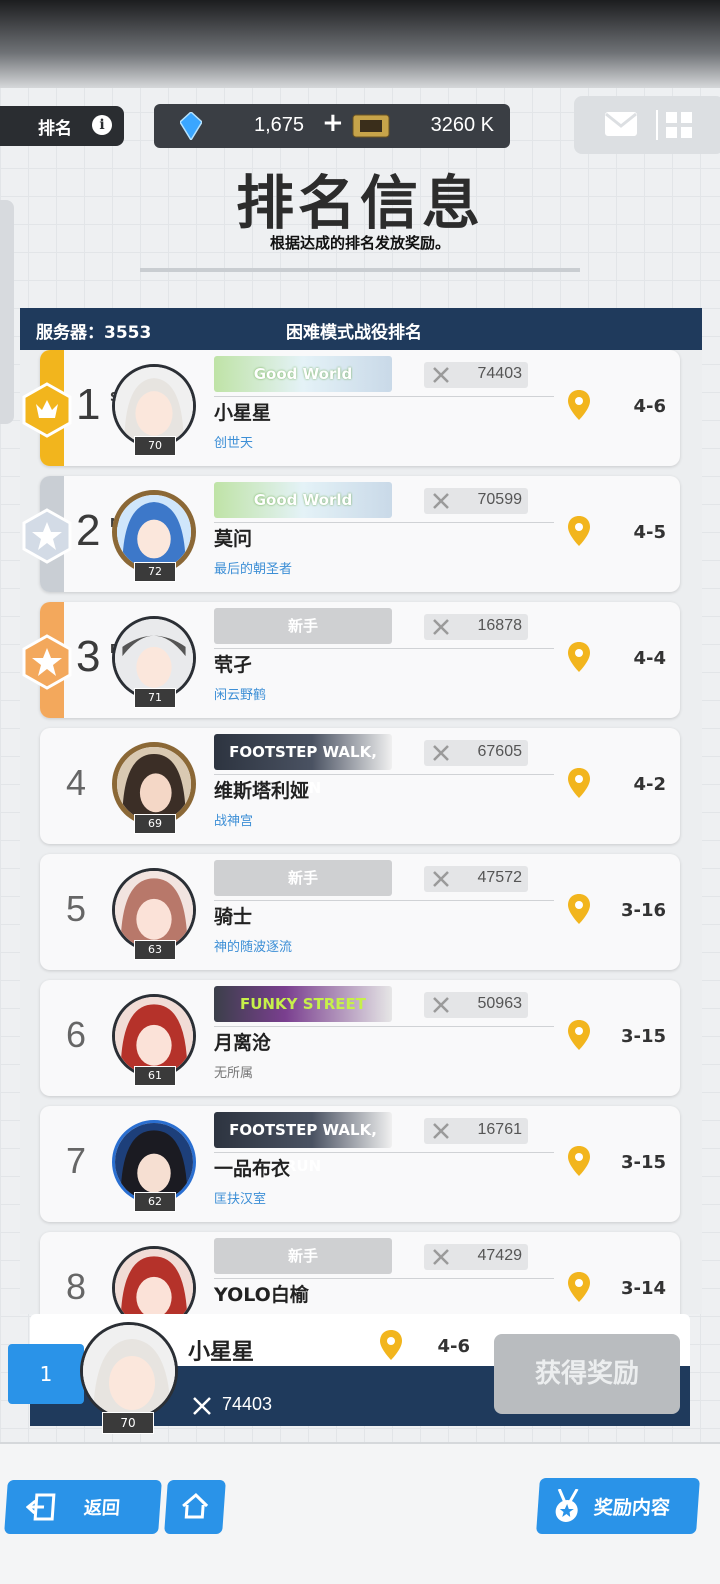 Image resolution: width=720 pixels, height=1584 pixels. What do you see at coordinates (476, 879) in the screenshot?
I see `combat-score: 47572` at bounding box center [476, 879].